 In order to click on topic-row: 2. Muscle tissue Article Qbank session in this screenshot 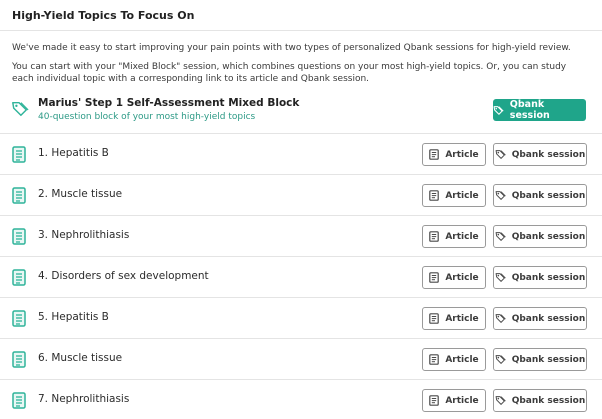, I will do `click(301, 195)`.